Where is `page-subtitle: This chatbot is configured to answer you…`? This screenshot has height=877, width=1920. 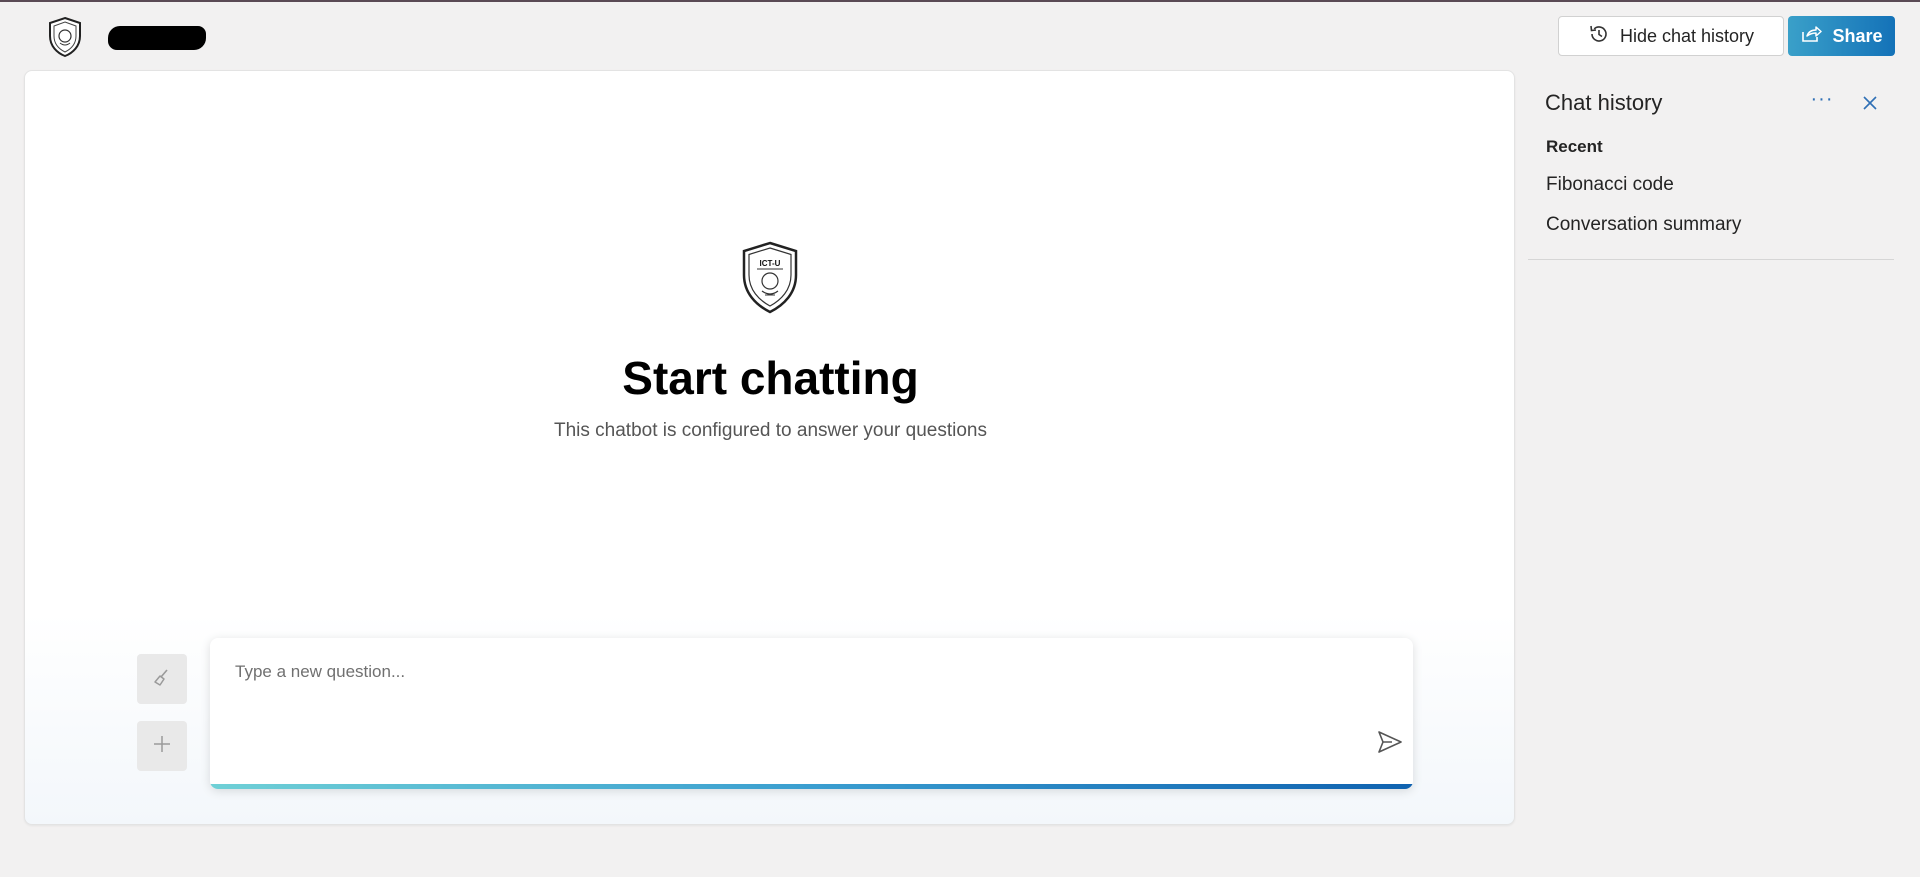 page-subtitle: This chatbot is configured to answer you… is located at coordinates (770, 430).